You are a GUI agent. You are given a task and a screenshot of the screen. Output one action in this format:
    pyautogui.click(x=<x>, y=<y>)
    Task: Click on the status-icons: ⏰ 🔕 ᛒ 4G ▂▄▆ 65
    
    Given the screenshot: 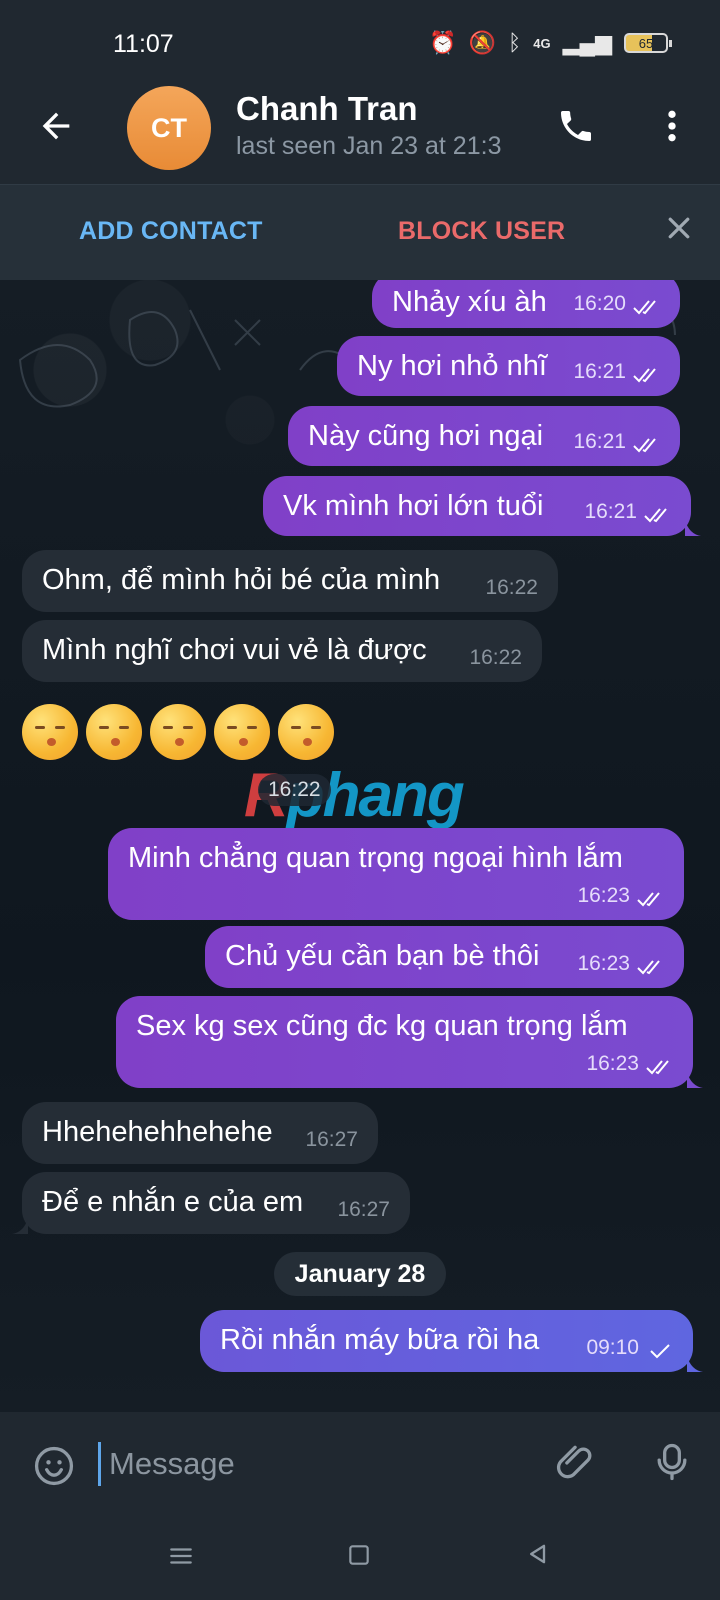 What is the action you would take?
    pyautogui.click(x=550, y=43)
    